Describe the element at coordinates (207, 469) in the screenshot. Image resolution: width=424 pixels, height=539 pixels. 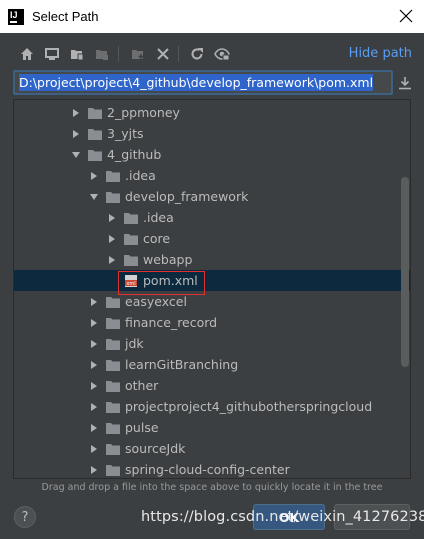
I see `tree-item-label: spring-cloud-config-center` at that location.